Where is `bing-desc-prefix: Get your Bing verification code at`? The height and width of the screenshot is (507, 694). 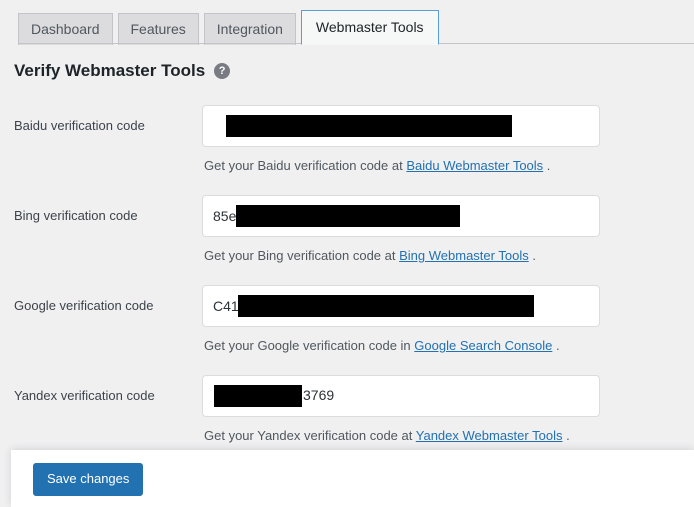
bing-desc-prefix: Get your Bing verification code at is located at coordinates (300, 255).